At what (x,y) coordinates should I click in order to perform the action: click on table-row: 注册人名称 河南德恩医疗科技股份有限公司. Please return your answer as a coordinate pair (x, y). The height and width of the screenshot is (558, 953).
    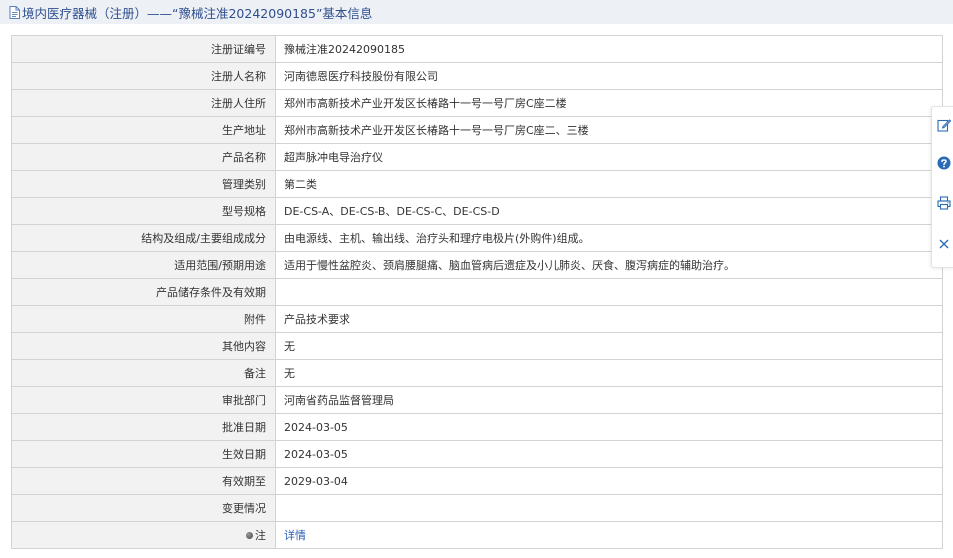
    Looking at the image, I should click on (477, 76).